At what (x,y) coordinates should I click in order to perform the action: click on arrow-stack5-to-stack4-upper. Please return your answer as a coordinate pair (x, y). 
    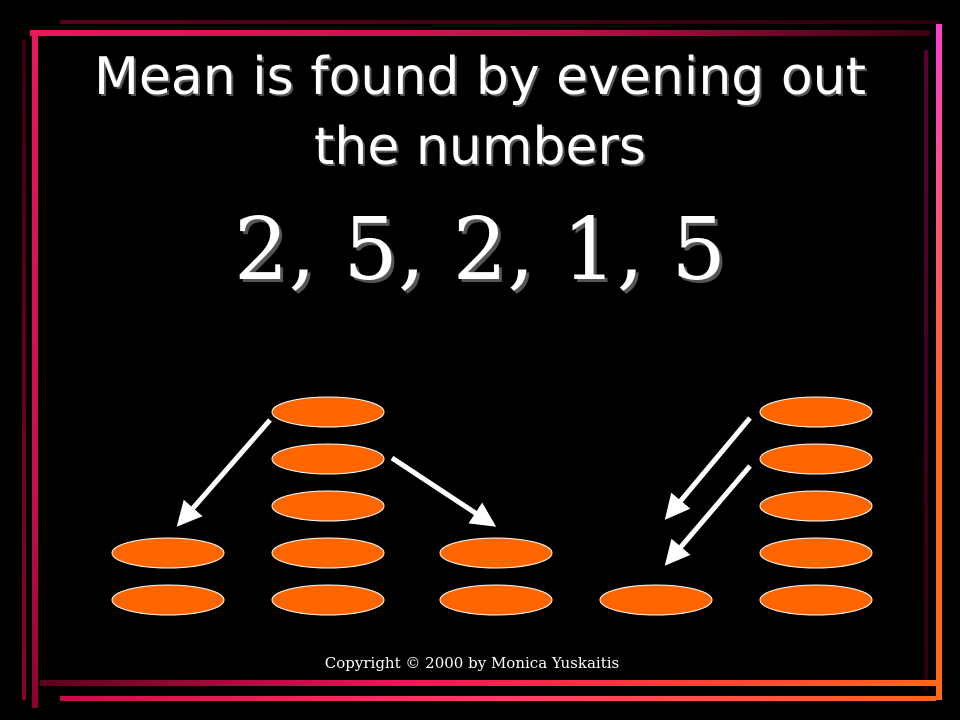
    Looking at the image, I should click on (708, 468).